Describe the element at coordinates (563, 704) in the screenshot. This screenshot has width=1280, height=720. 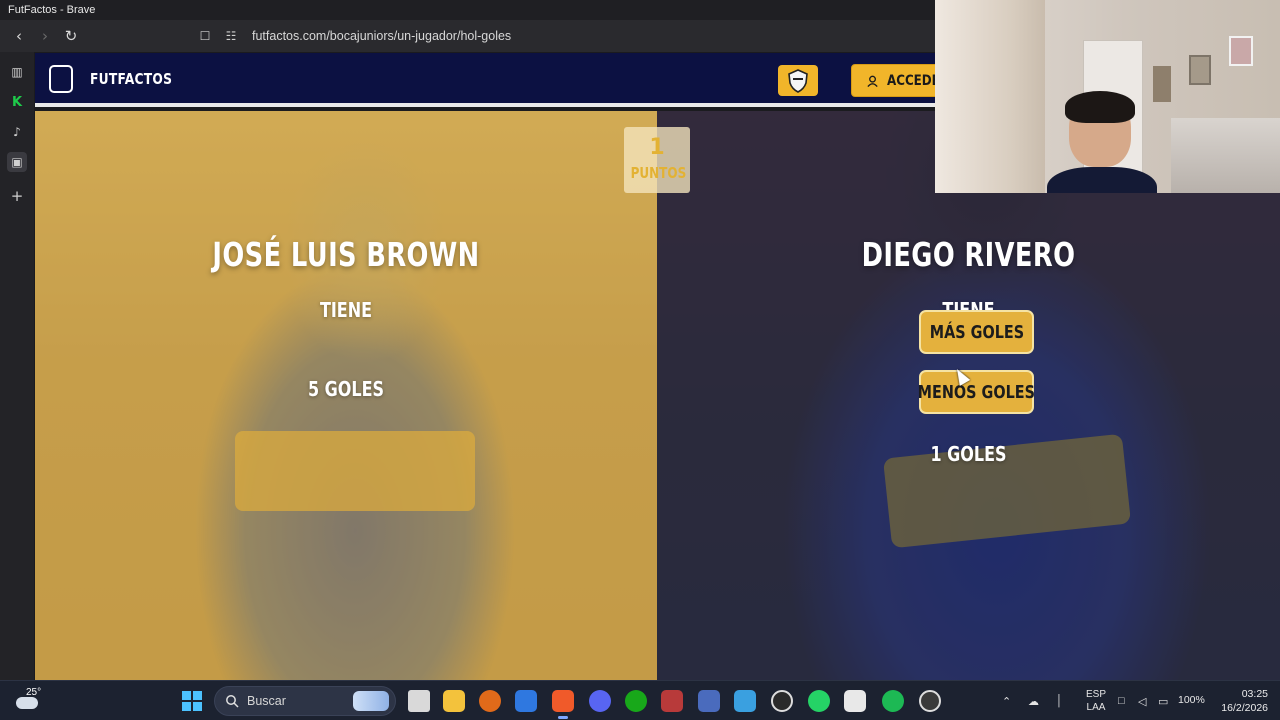
I see `brave-icon` at that location.